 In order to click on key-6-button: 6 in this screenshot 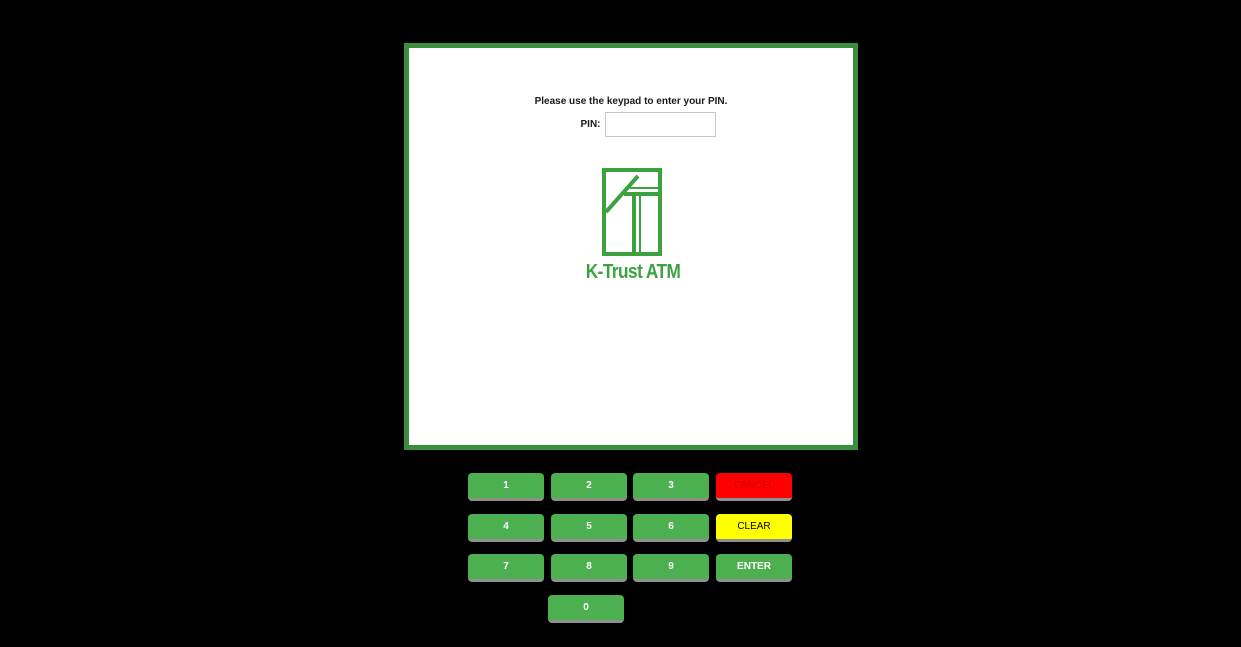, I will do `click(671, 528)`.